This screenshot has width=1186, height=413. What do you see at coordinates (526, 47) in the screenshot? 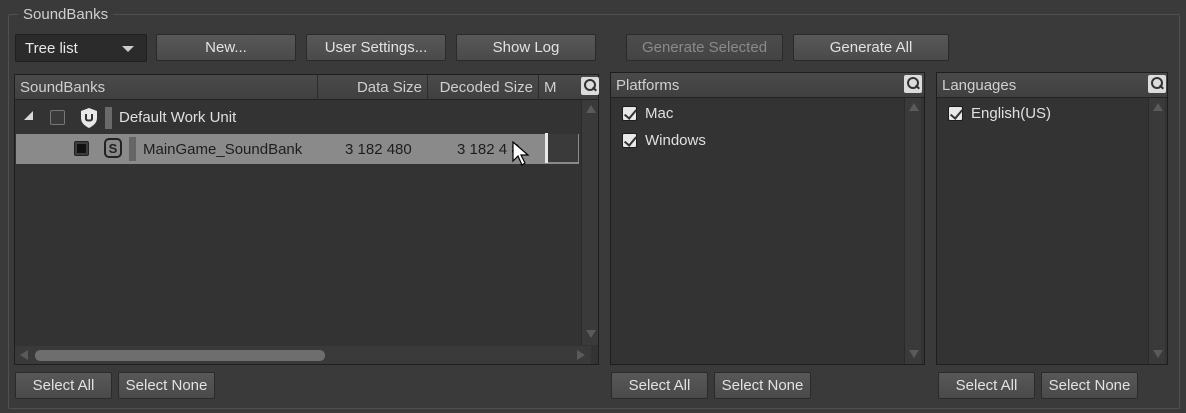
I see `show-log-button: Show Log` at bounding box center [526, 47].